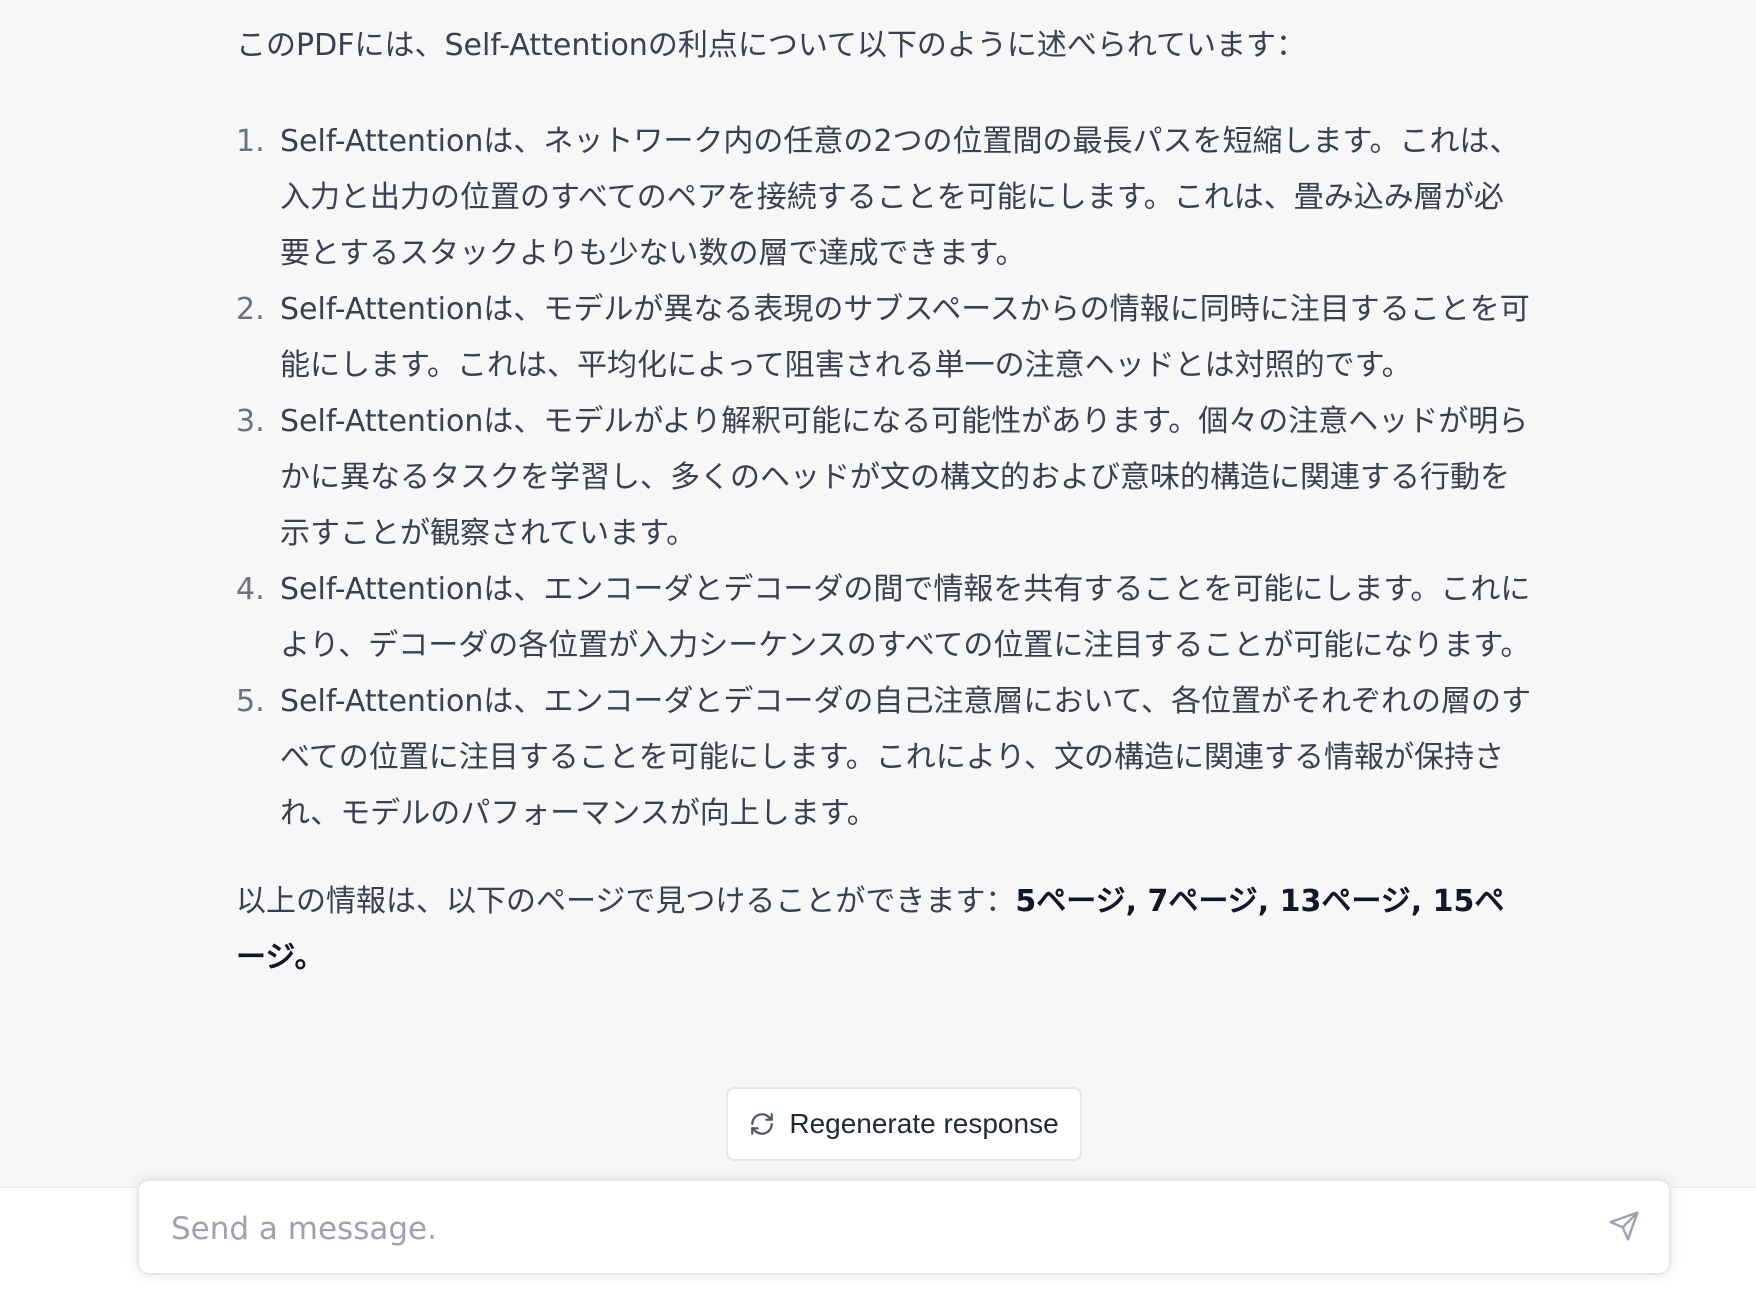  What do you see at coordinates (250, 589) in the screenshot?
I see `list-item-number: 4.` at bounding box center [250, 589].